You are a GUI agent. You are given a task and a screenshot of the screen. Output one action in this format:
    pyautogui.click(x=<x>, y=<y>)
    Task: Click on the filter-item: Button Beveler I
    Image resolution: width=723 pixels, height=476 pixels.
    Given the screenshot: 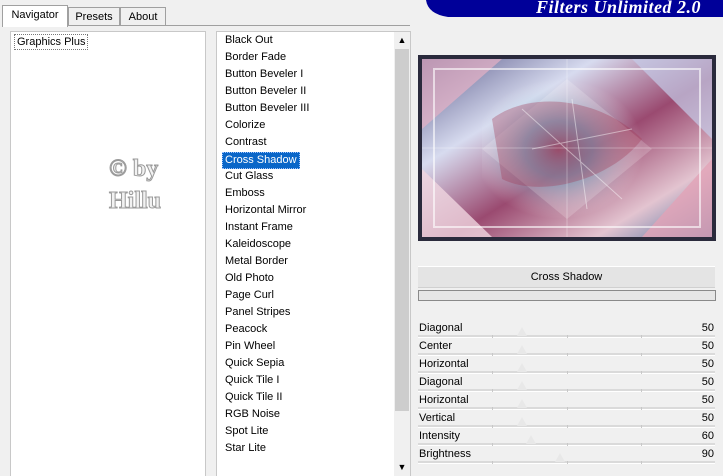 What is the action you would take?
    pyautogui.click(x=264, y=74)
    